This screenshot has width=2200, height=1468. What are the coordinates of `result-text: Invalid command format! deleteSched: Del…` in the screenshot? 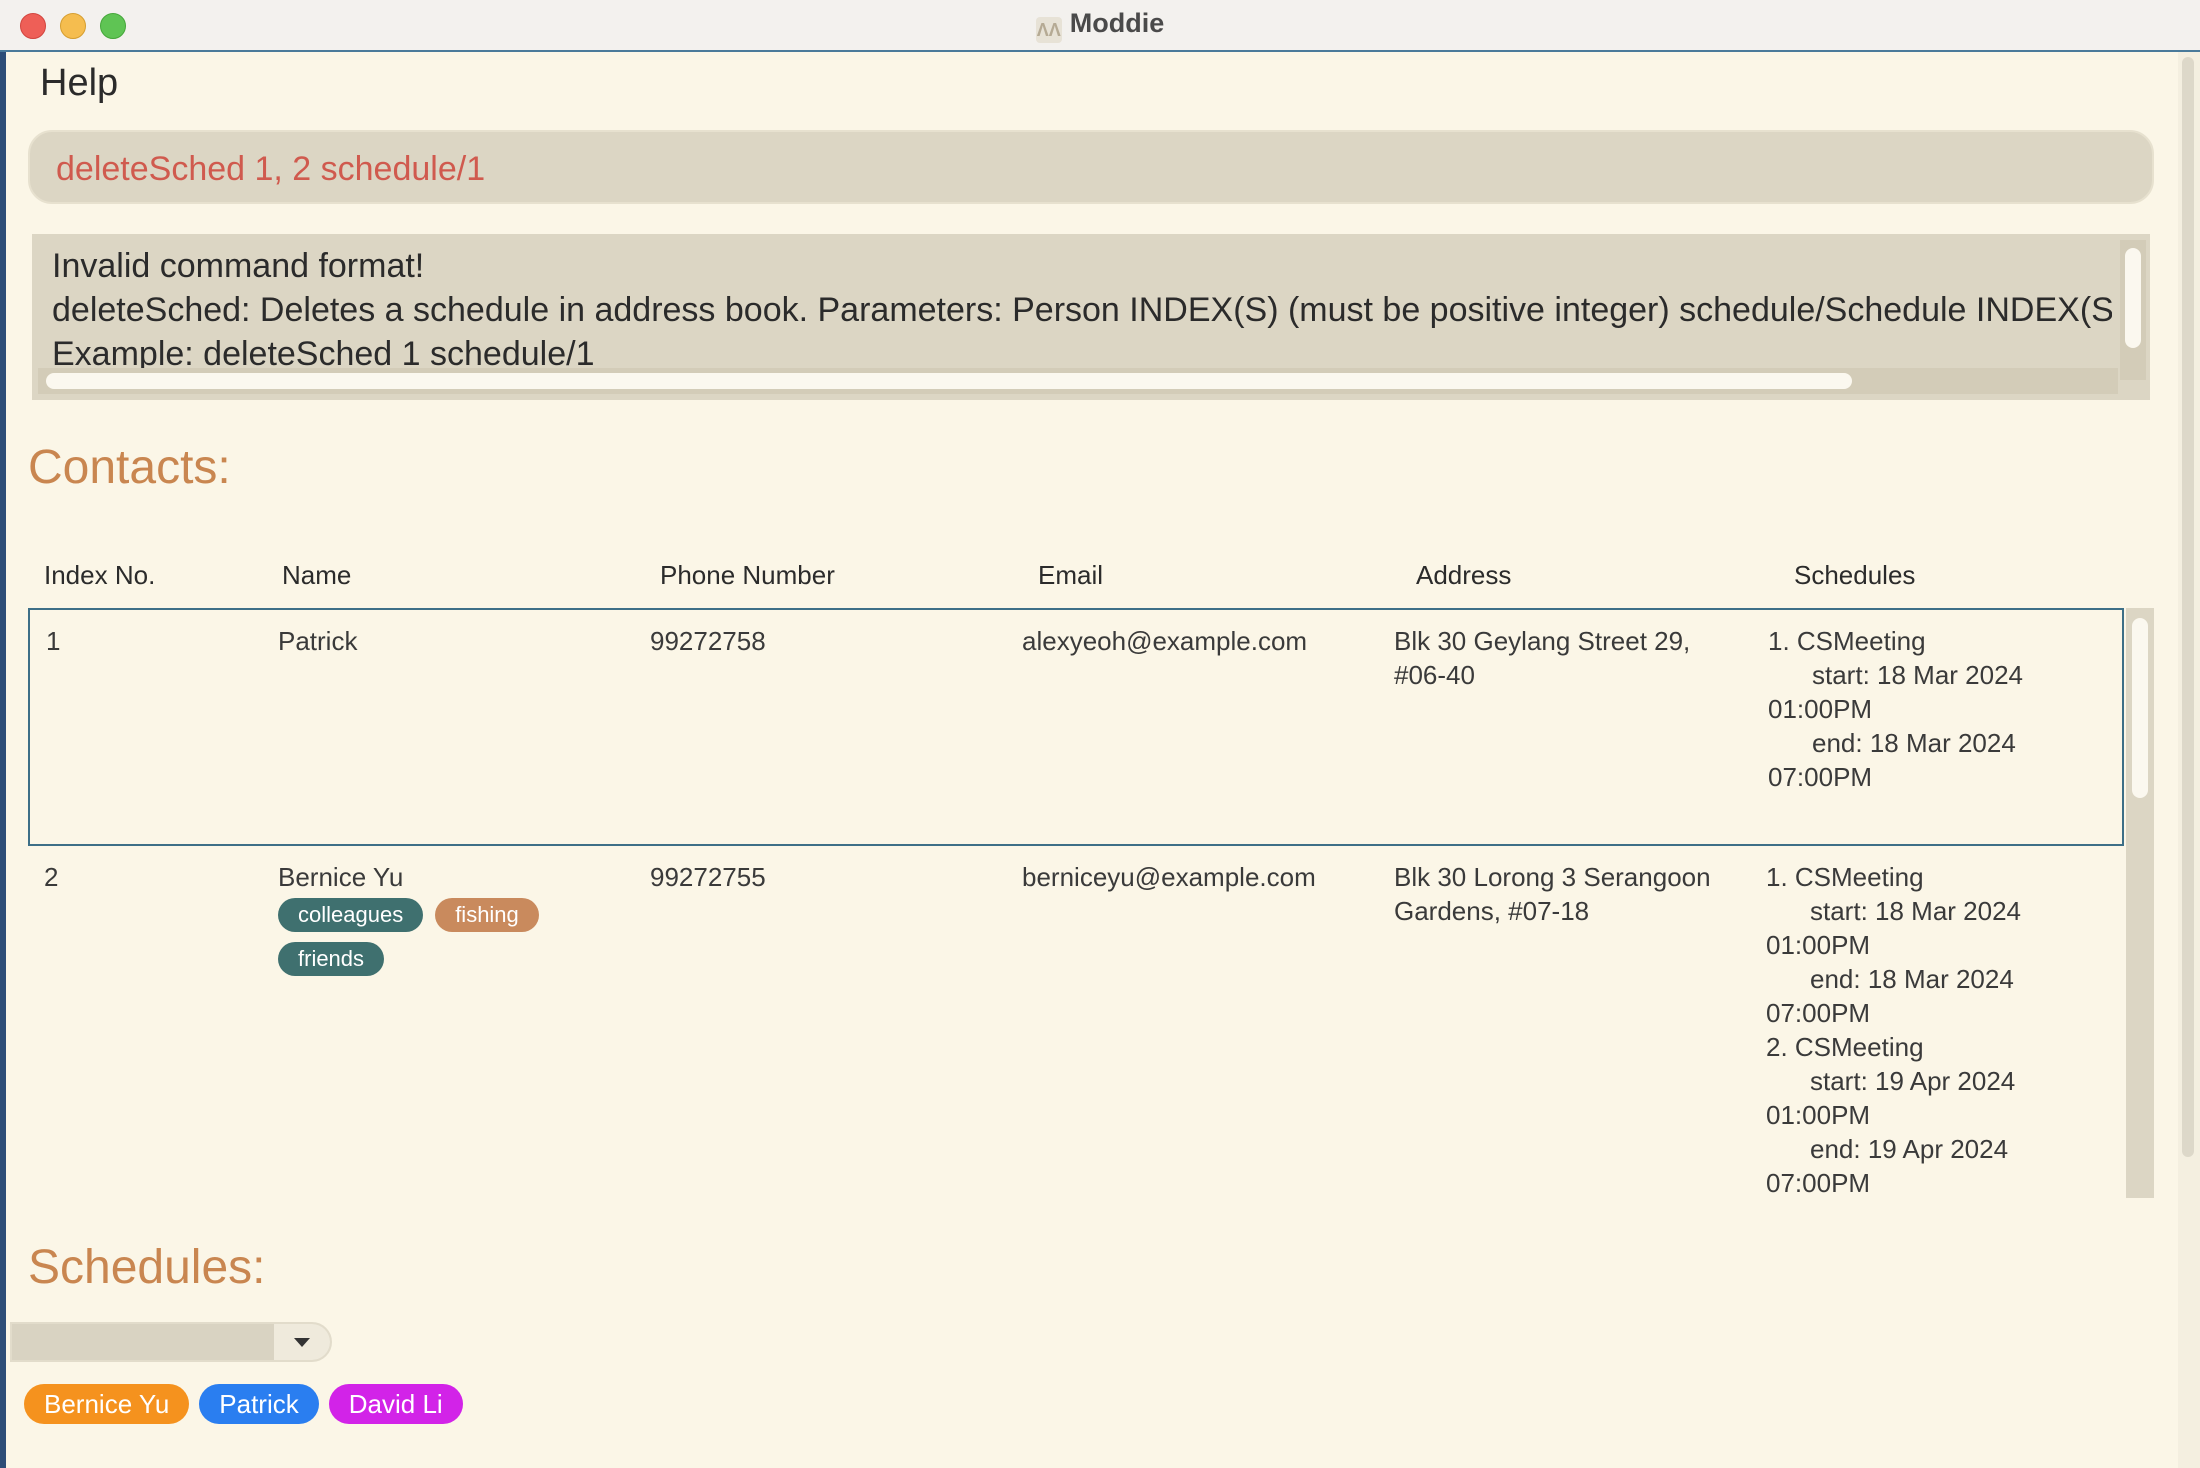 It's located at (1082, 314).